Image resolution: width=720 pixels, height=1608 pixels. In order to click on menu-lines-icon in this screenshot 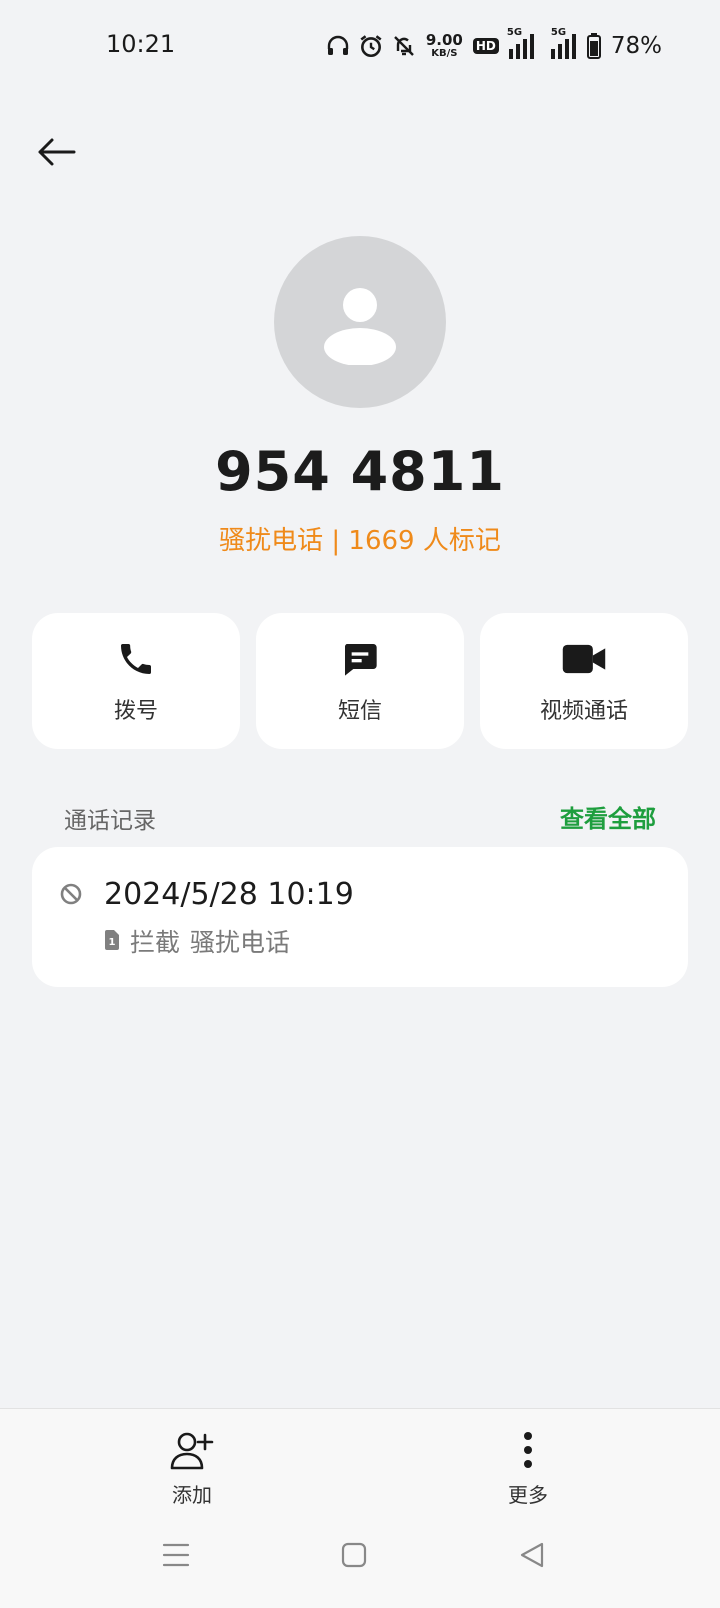, I will do `click(176, 1555)`.